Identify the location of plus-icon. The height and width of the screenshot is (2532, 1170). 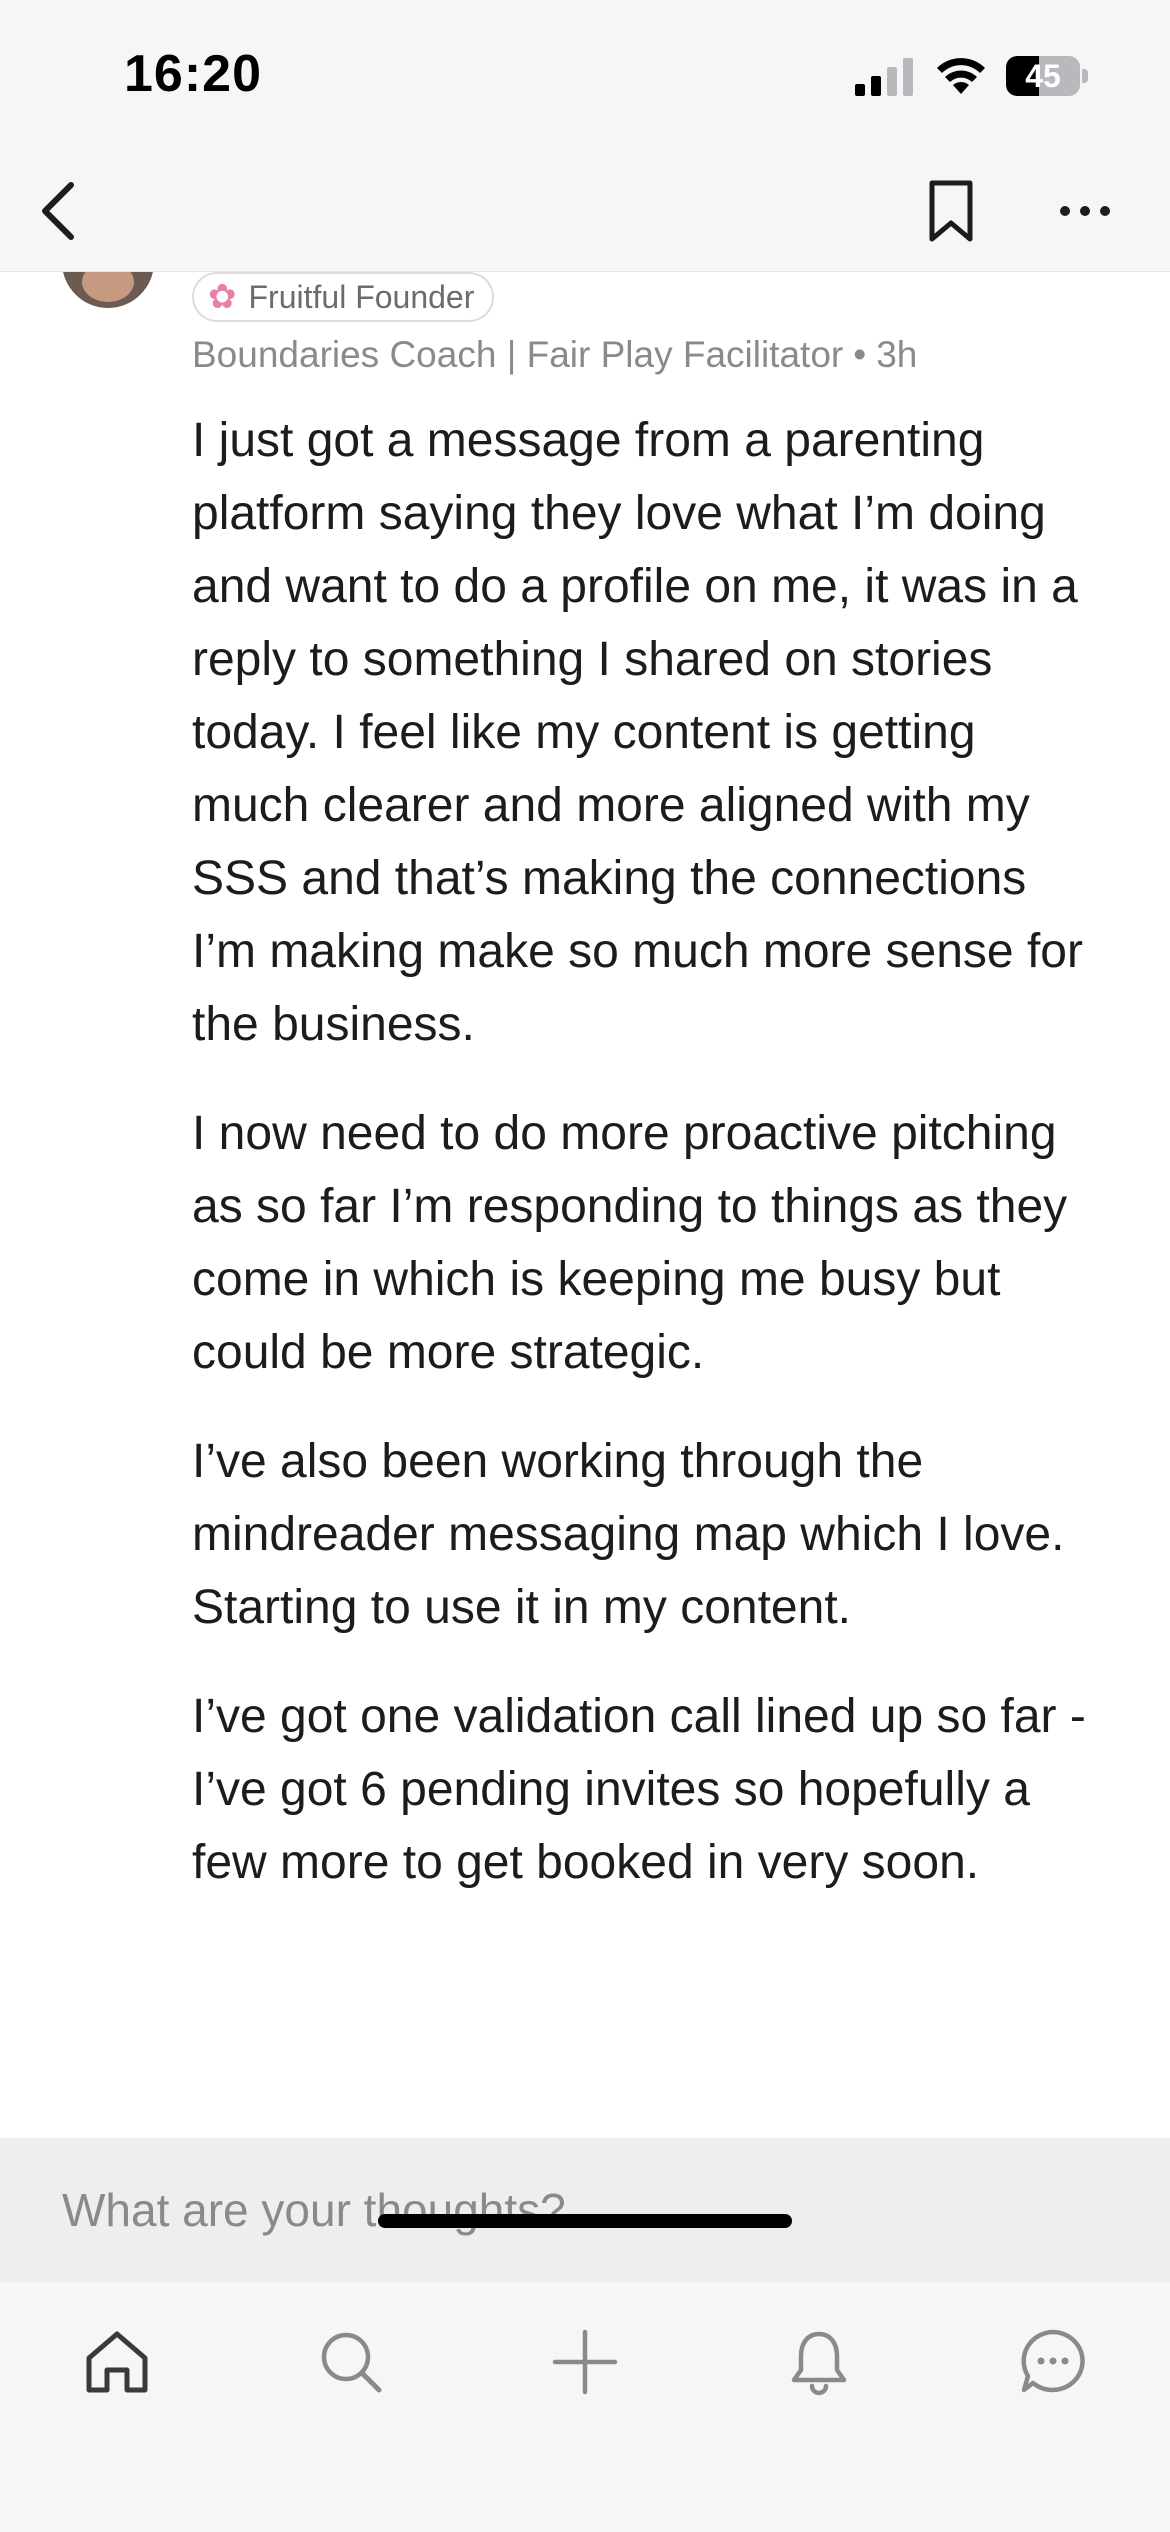
(585, 2362).